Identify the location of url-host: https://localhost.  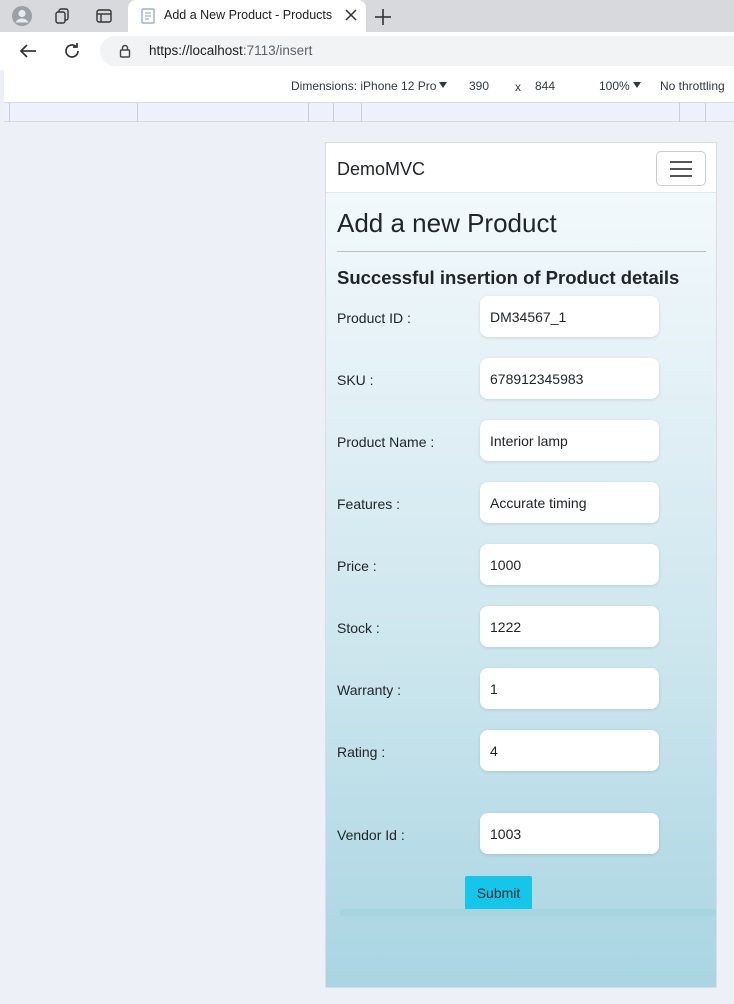
(196, 50).